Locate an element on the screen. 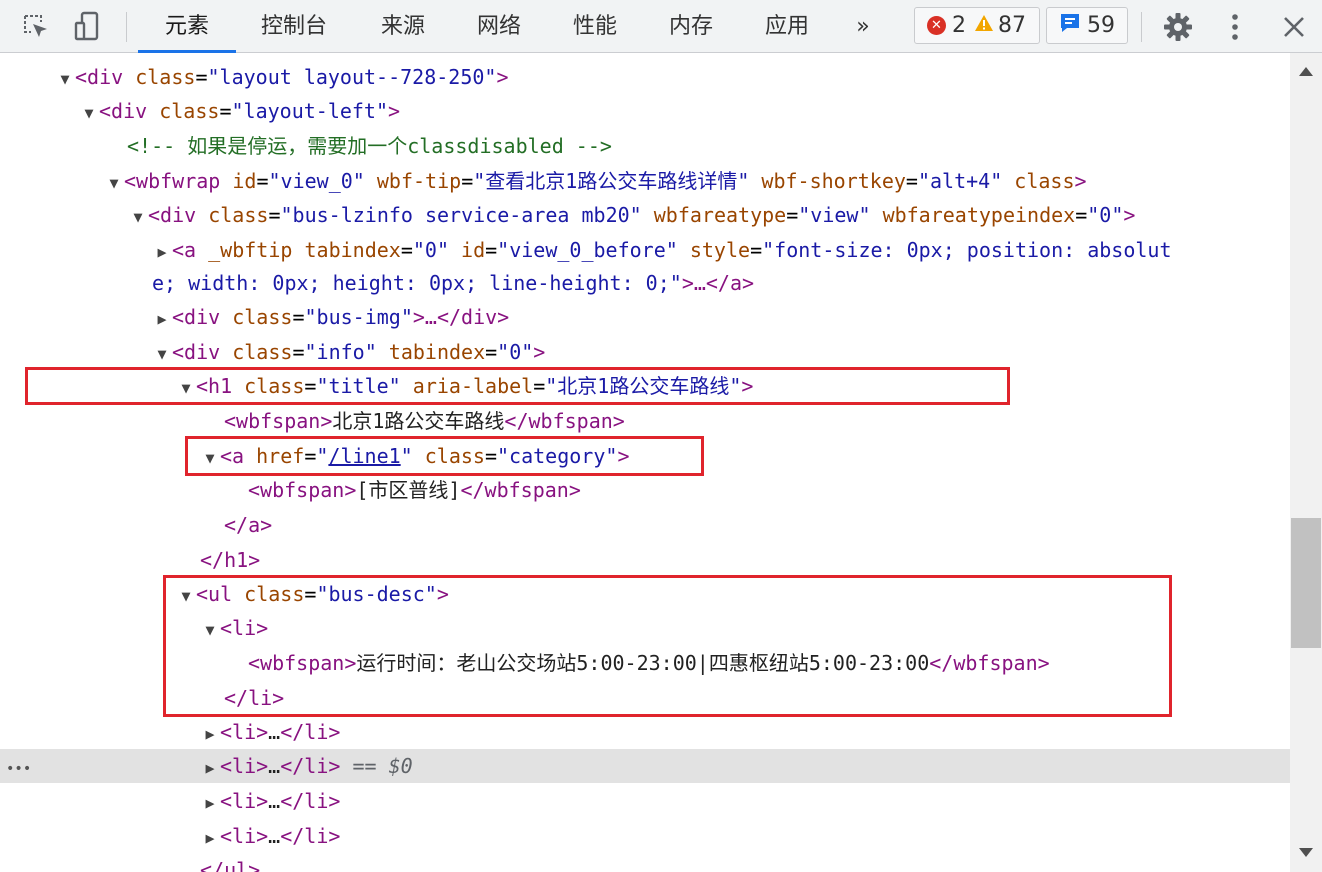 The width and height of the screenshot is (1322, 872). tab-network: 网络 is located at coordinates (499, 26).